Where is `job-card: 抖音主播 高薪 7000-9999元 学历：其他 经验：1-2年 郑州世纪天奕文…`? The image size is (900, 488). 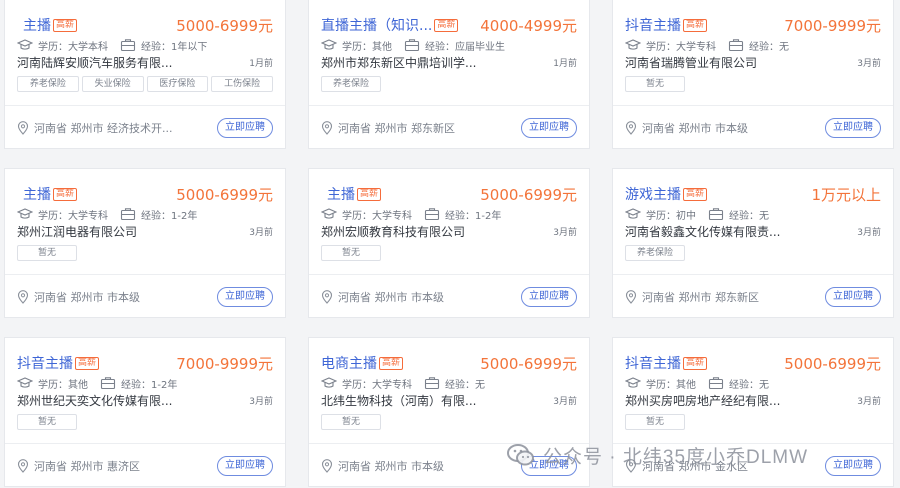
job-card: 抖音主播 高薪 7000-9999元 学历：其他 经验：1-2年 郑州世纪天奕文… is located at coordinates (145, 412).